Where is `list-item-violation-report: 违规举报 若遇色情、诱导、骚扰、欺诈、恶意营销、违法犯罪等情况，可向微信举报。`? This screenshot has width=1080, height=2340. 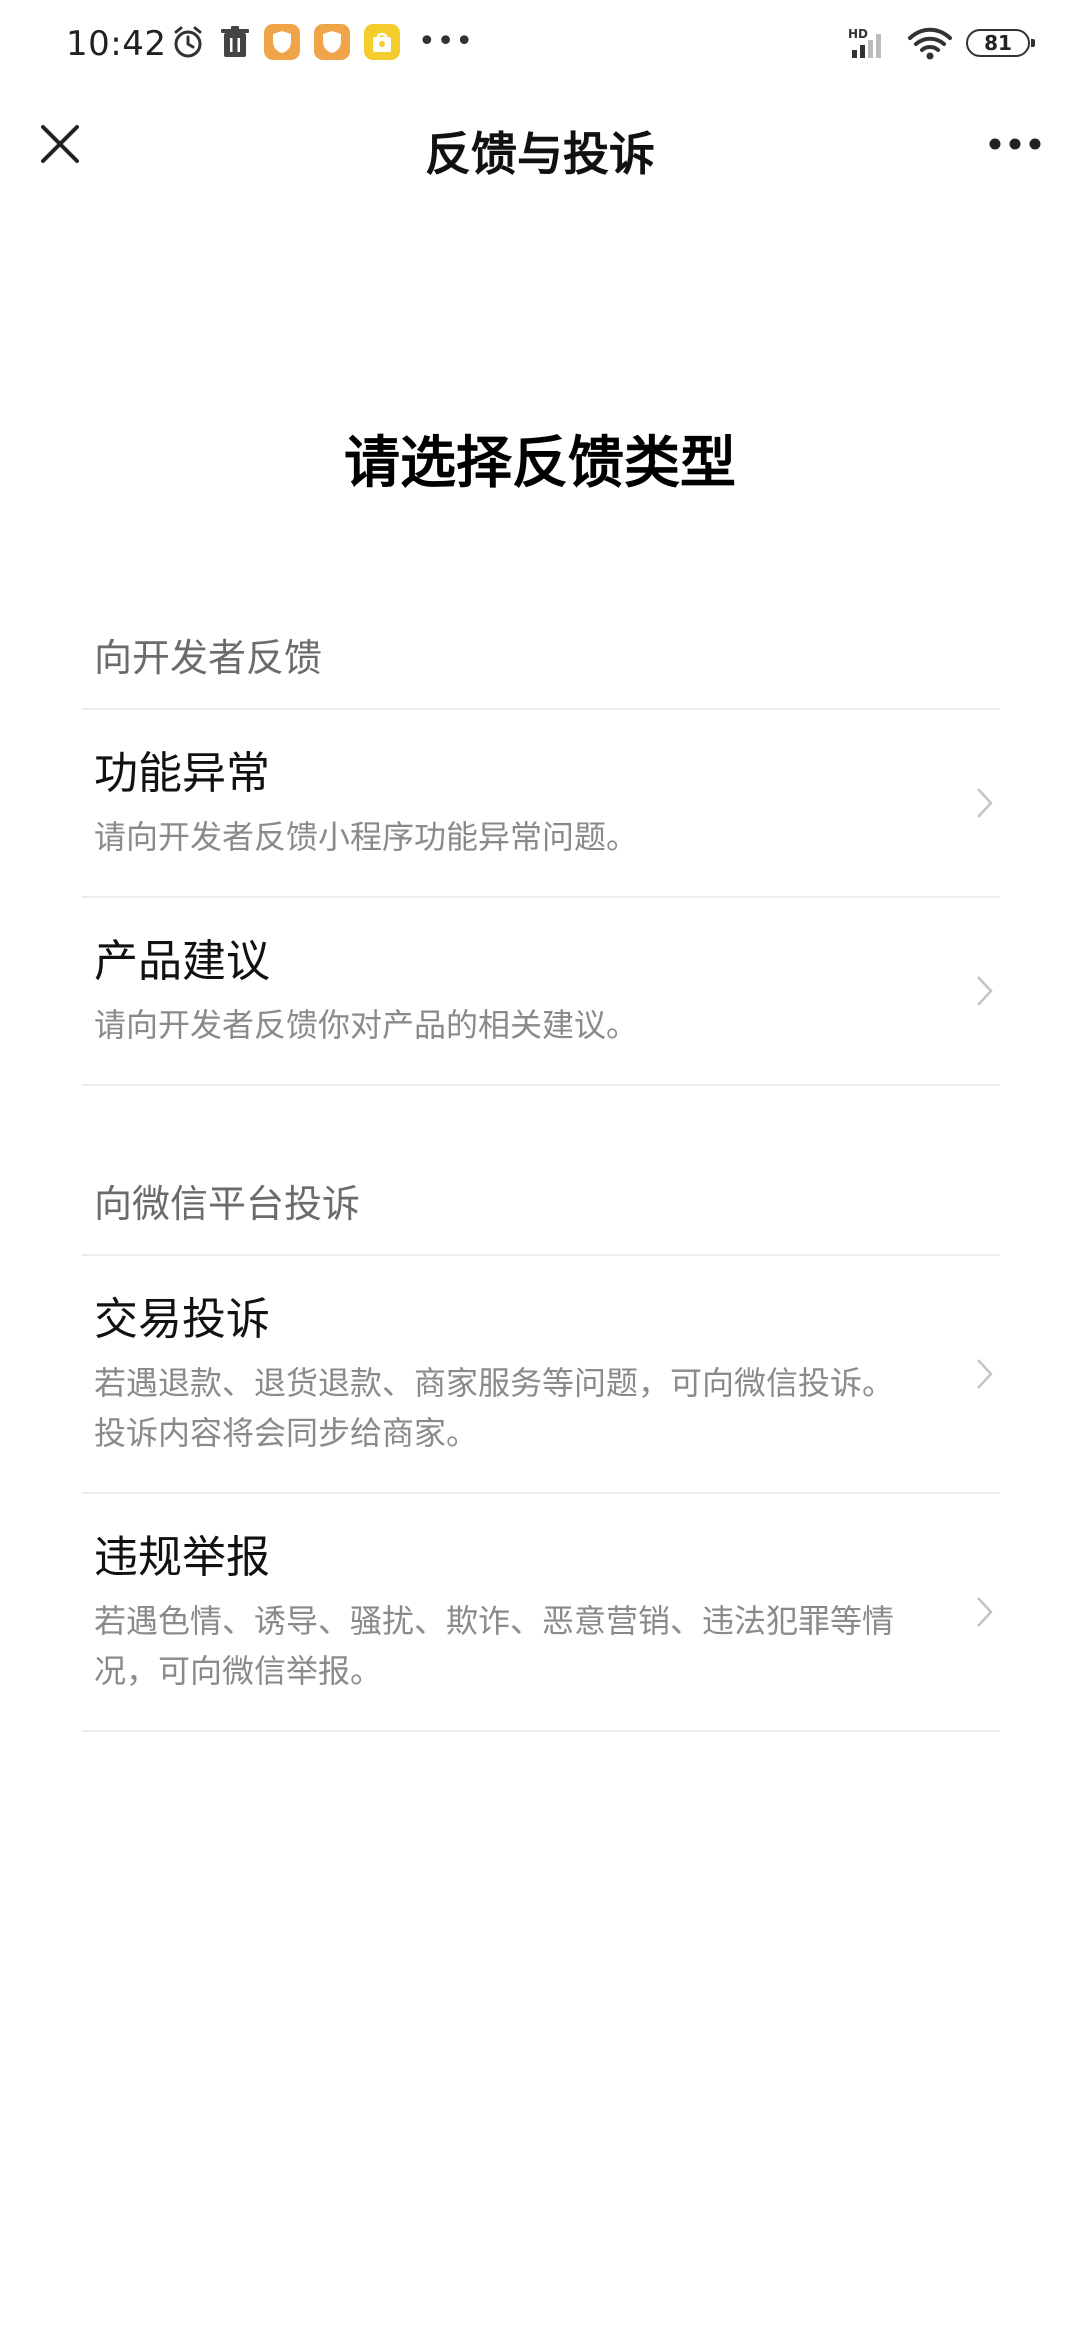
list-item-violation-report: 违规举报 若遇色情、诱导、骚扰、欺诈、恶意营销、违法犯罪等情况，可向微信举报。 is located at coordinates (541, 1613).